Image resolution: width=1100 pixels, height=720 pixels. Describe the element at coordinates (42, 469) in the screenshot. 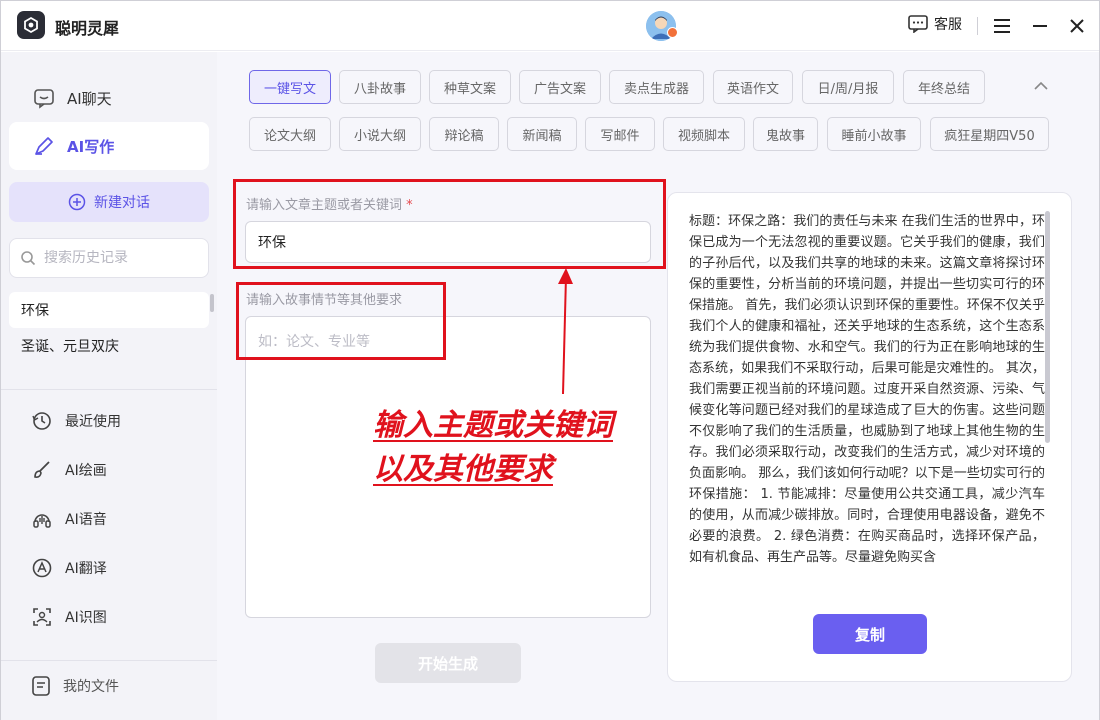

I see `paint-brush-icon` at that location.